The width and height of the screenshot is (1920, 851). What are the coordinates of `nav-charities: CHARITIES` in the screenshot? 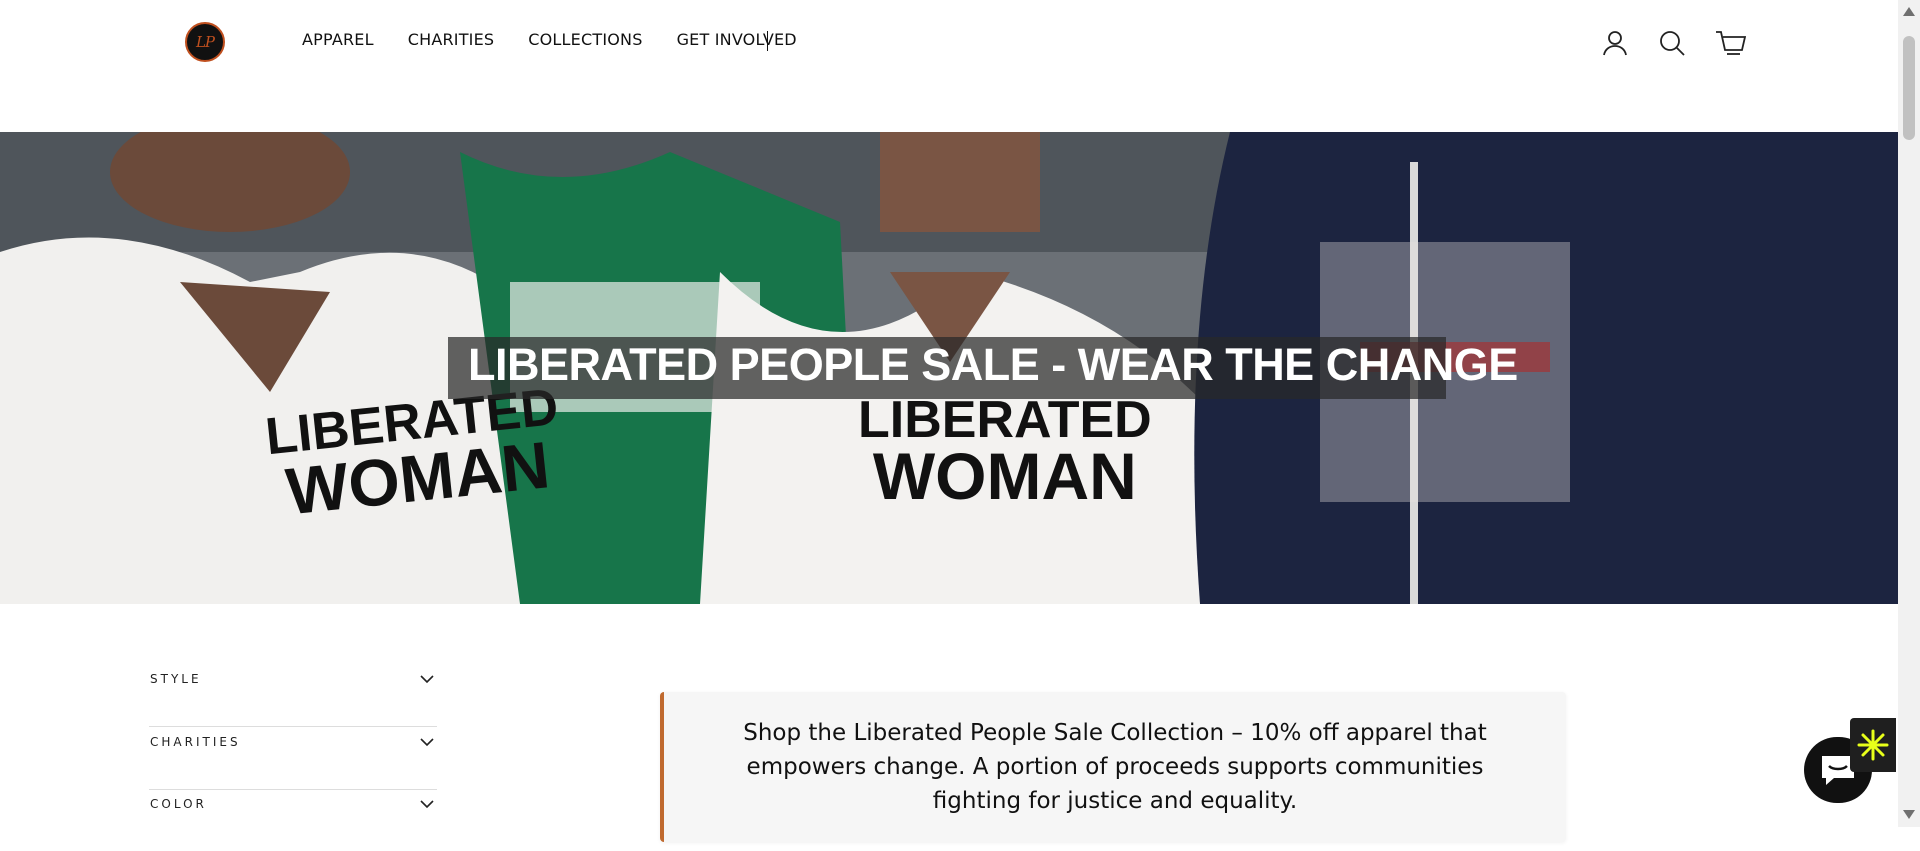 It's located at (451, 39).